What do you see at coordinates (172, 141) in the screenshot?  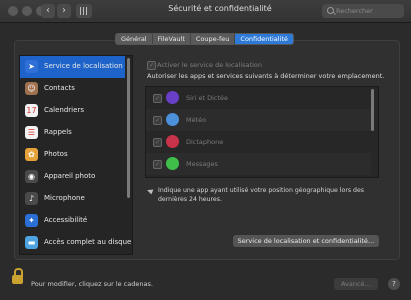 I see `dictaphone-icon` at bounding box center [172, 141].